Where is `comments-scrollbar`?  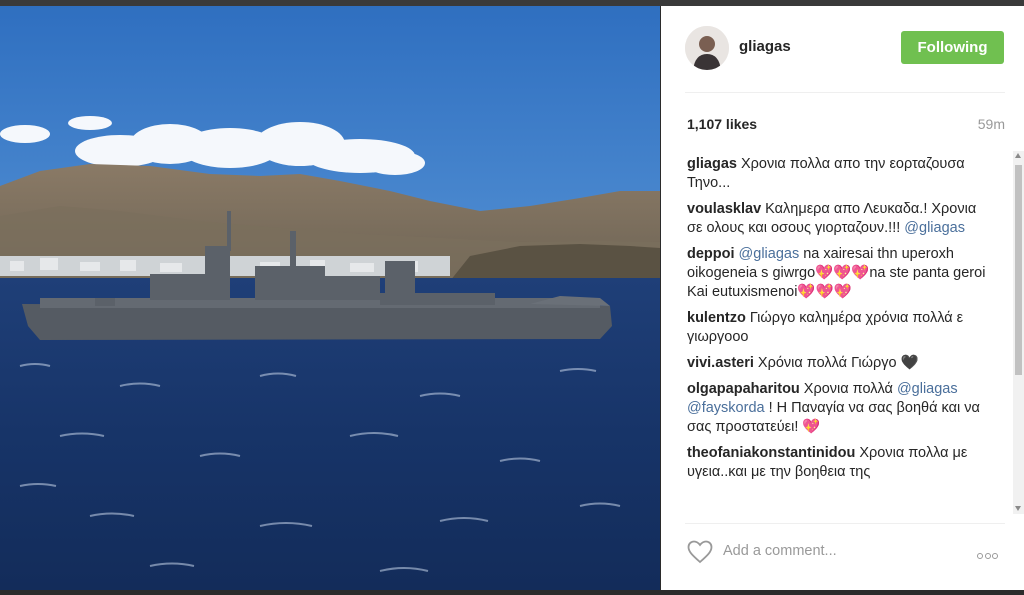
comments-scrollbar is located at coordinates (1018, 332).